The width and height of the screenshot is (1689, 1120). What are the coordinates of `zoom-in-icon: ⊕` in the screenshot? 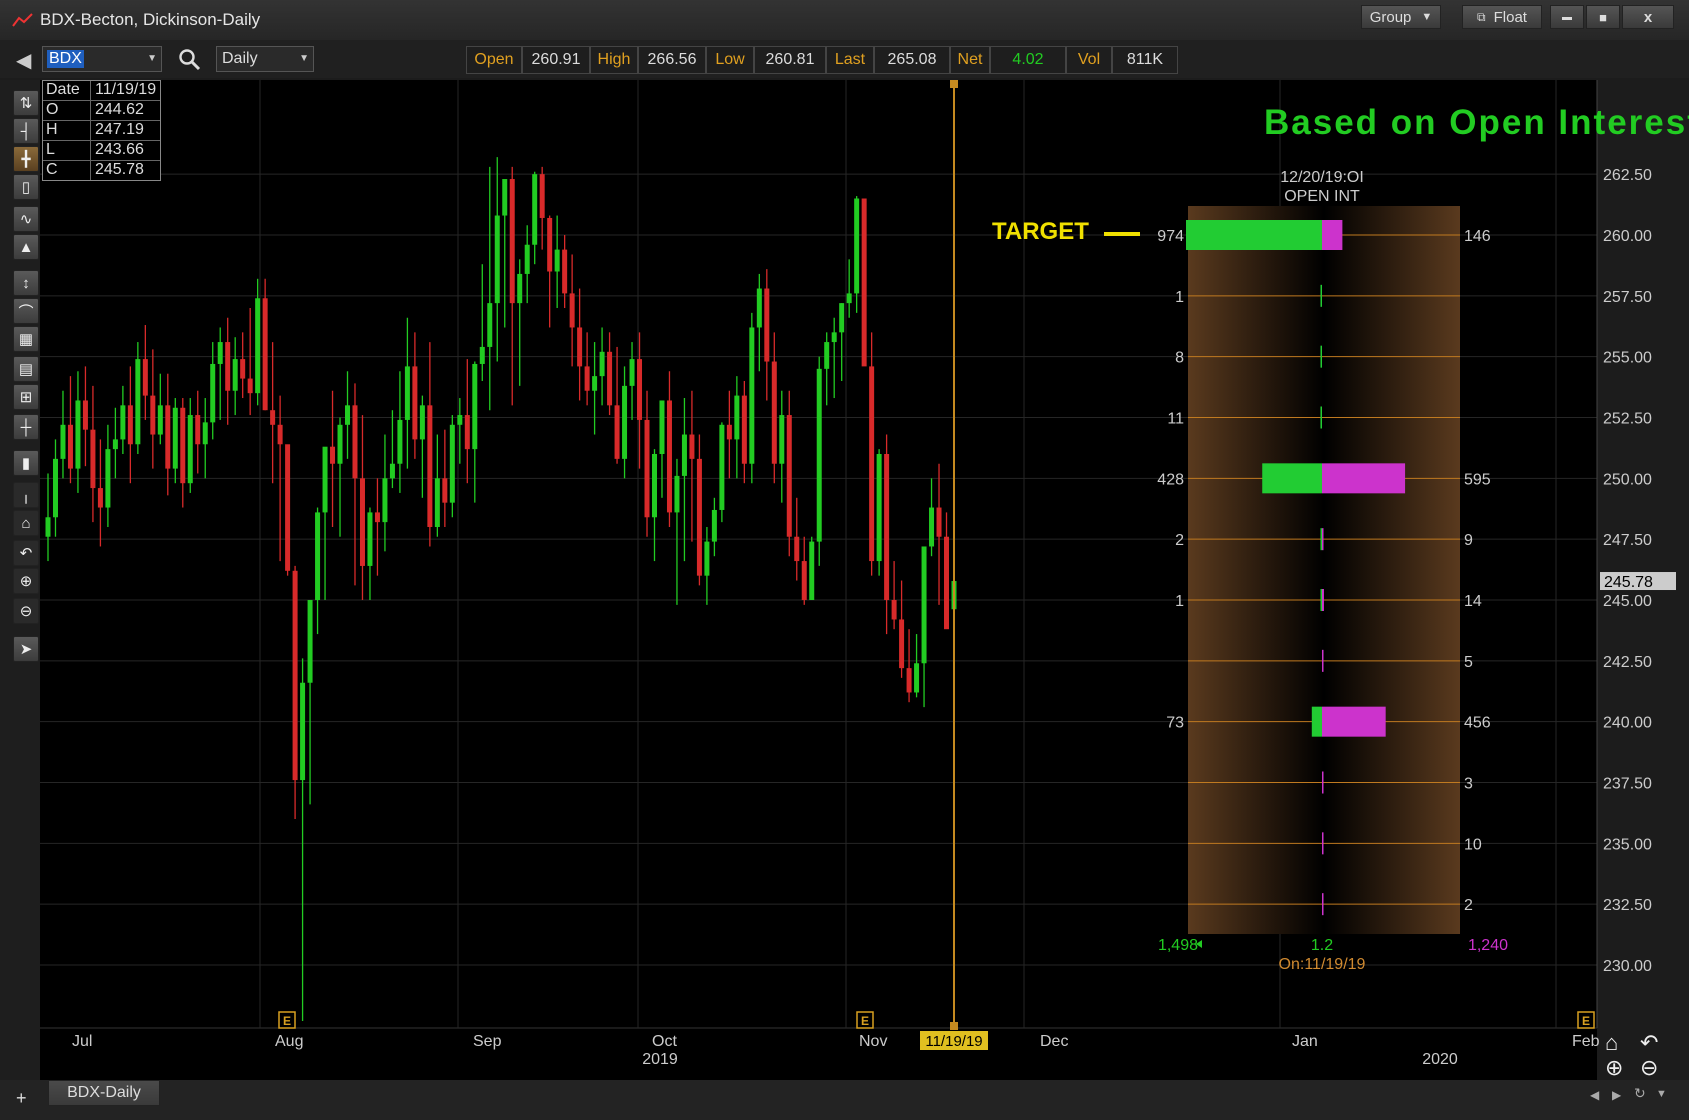 It's located at (1614, 1068).